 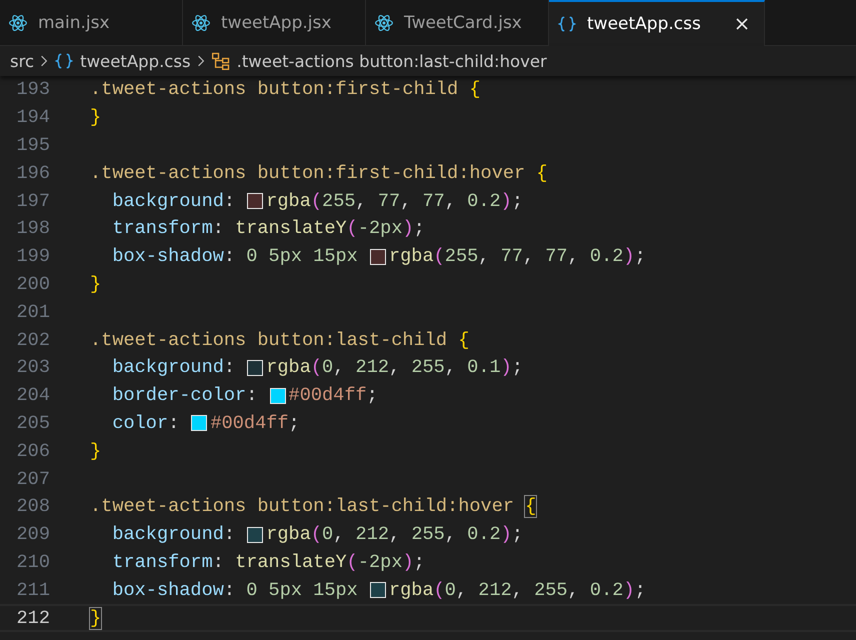 What do you see at coordinates (274, 23) in the screenshot?
I see `editor-tab: tweetApp.jsx` at bounding box center [274, 23].